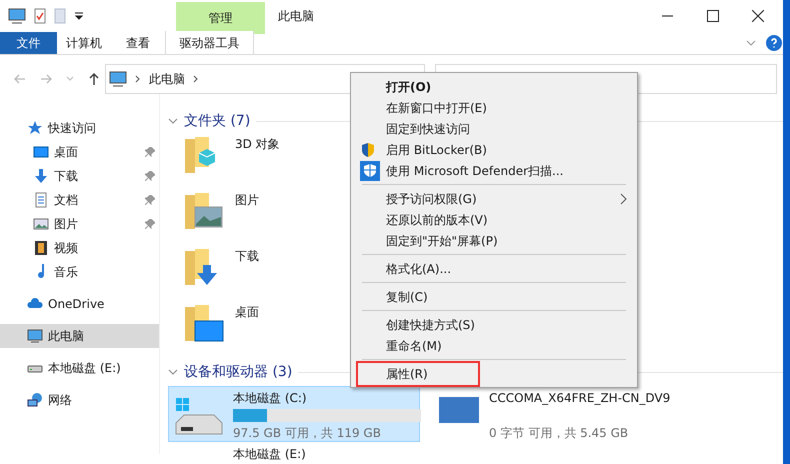  I want to click on disc-drive-icon, so click(459, 410).